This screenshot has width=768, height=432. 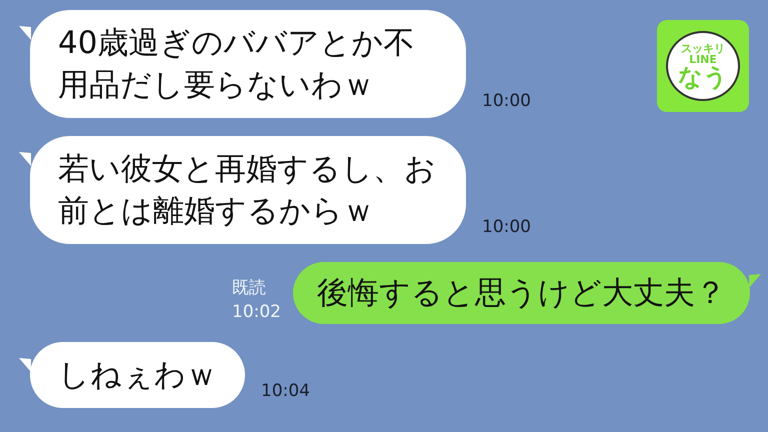 What do you see at coordinates (137, 375) in the screenshot?
I see `message-bubble: しねぇわｗ` at bounding box center [137, 375].